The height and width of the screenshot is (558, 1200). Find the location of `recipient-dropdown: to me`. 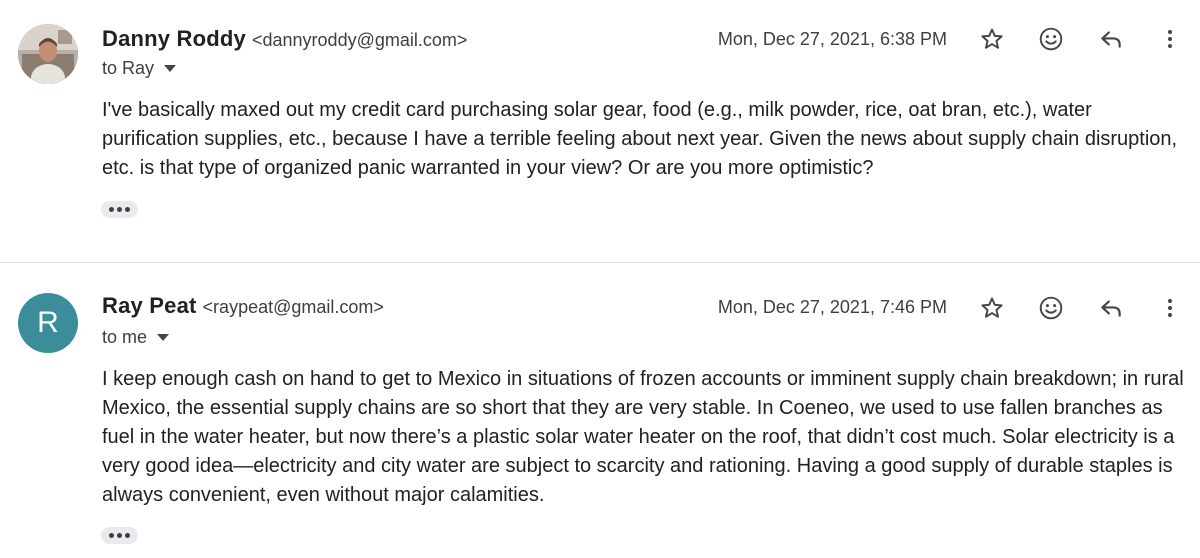

recipient-dropdown: to me is located at coordinates (136, 337).